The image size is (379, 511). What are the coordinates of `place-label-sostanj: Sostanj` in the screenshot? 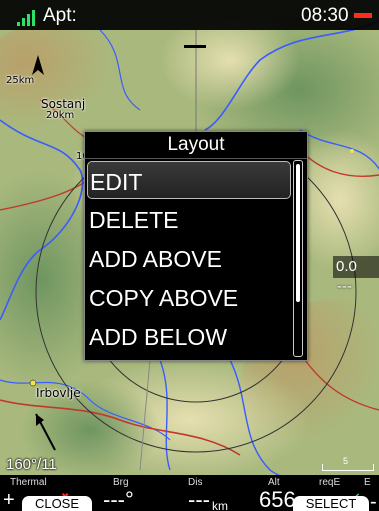 It's located at (63, 104).